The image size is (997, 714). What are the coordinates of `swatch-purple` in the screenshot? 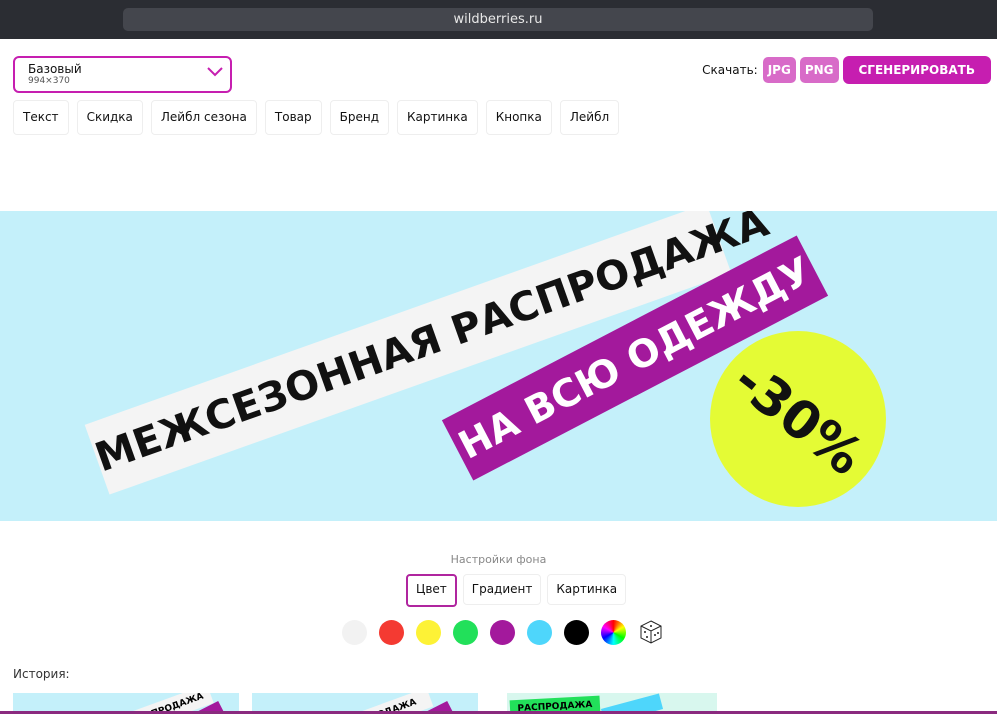 It's located at (502, 632).